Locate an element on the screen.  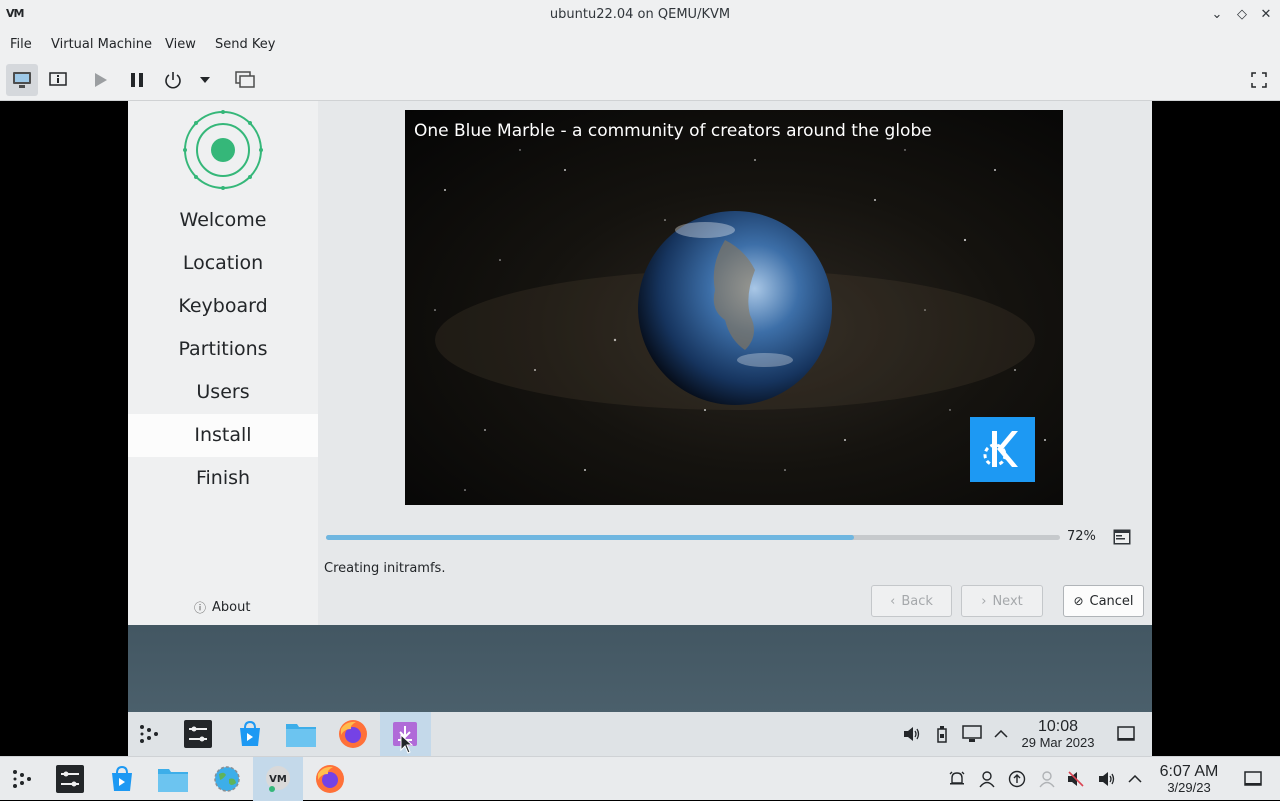
about-button: ⓘ About is located at coordinates (222, 607).